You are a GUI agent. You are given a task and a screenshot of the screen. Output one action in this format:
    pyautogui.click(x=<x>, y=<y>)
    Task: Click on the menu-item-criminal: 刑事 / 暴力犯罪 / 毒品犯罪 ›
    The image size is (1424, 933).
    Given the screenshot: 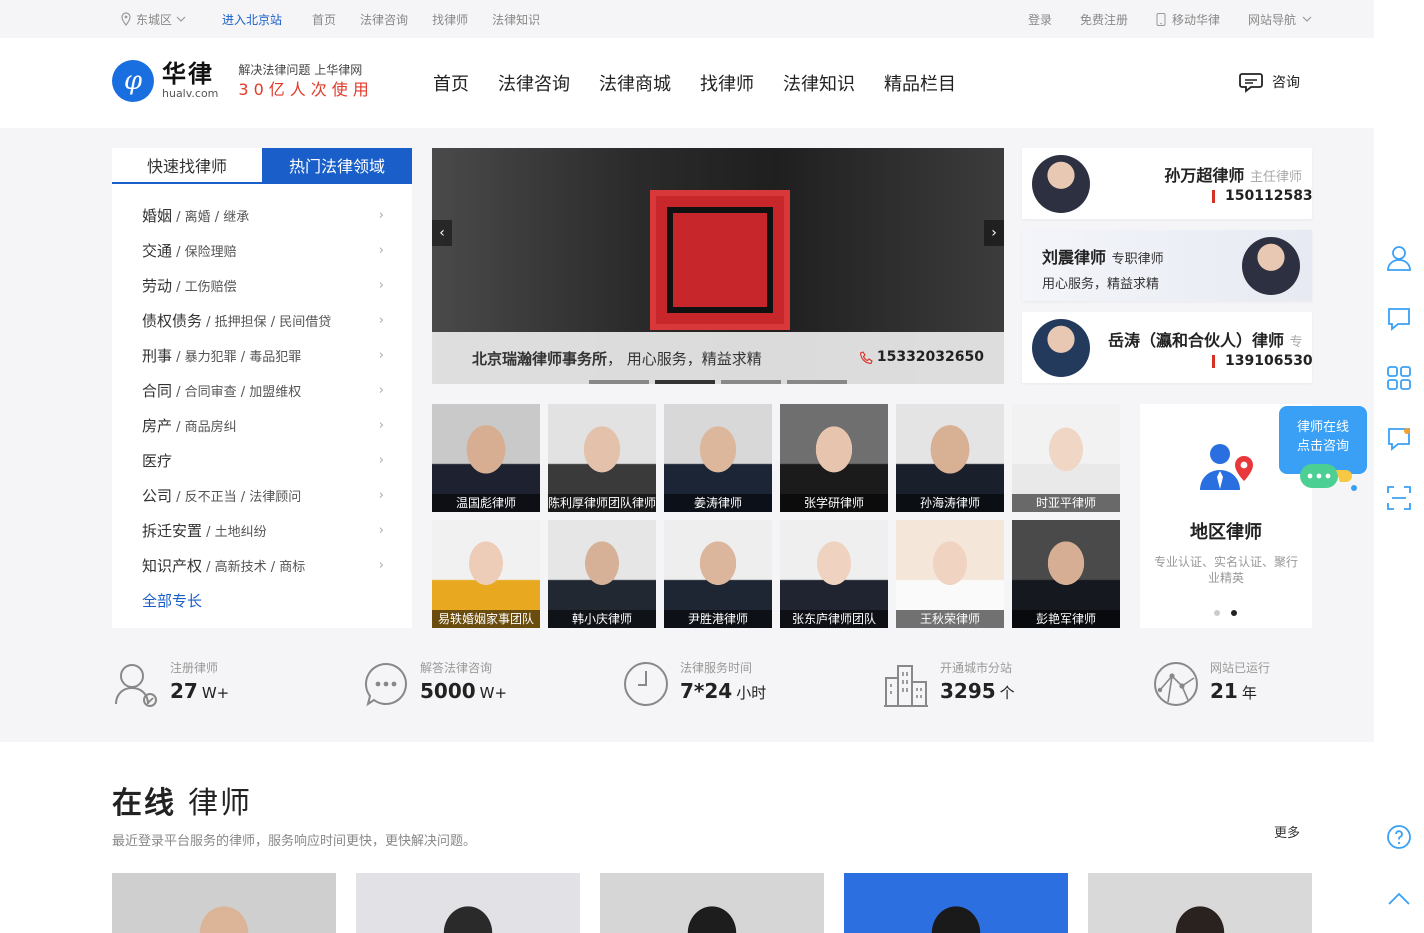 What is the action you would take?
    pyautogui.click(x=262, y=355)
    